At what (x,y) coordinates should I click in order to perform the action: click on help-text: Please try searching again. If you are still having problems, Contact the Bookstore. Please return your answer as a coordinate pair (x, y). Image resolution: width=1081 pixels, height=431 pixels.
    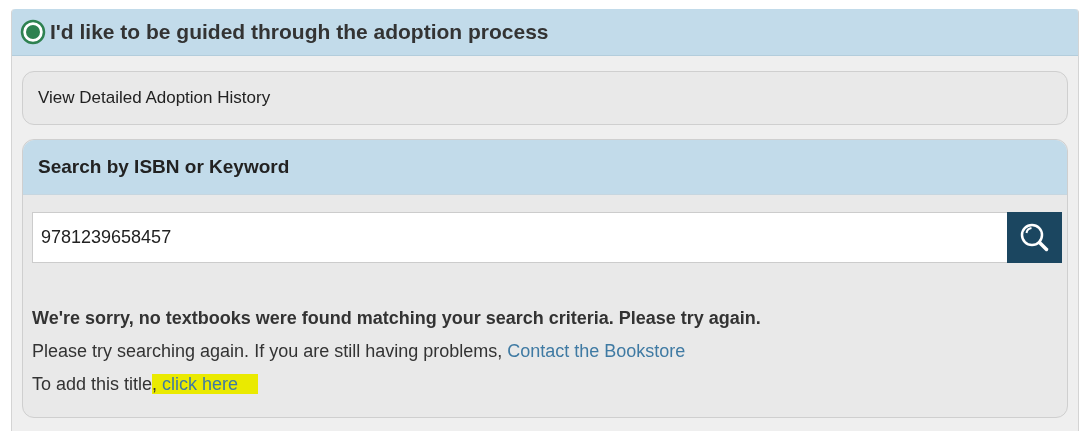
    Looking at the image, I should click on (359, 351).